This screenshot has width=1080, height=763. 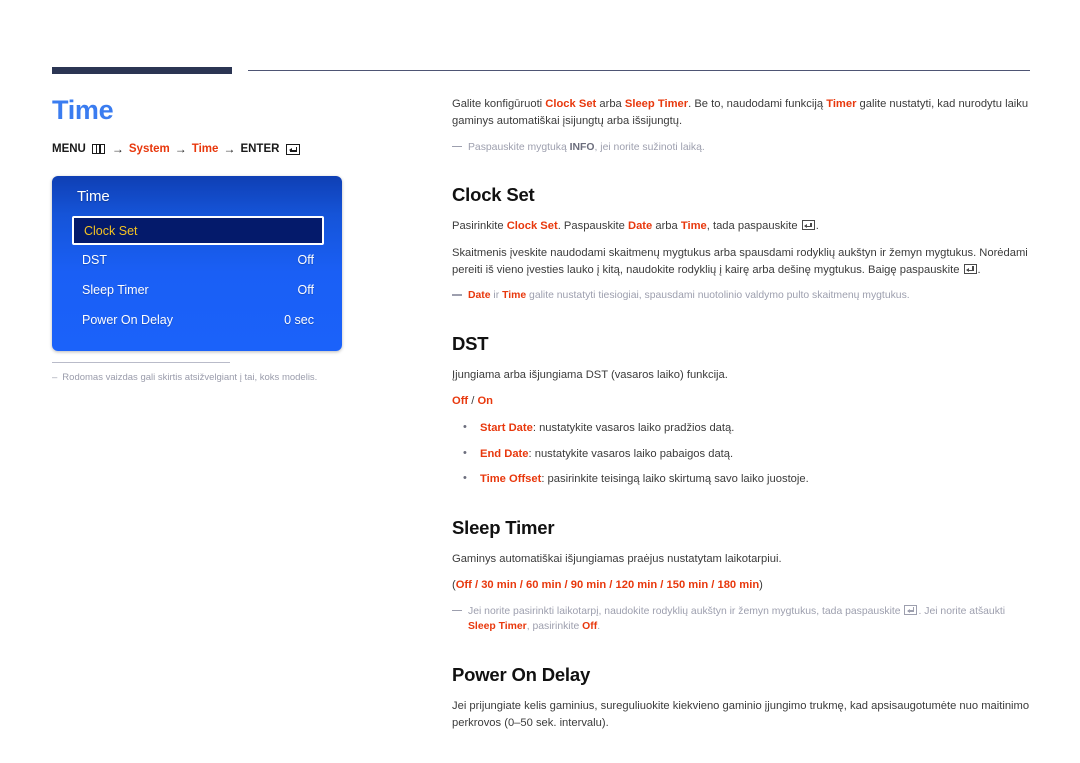 I want to click on cs-term-date: Date, so click(x=640, y=226).